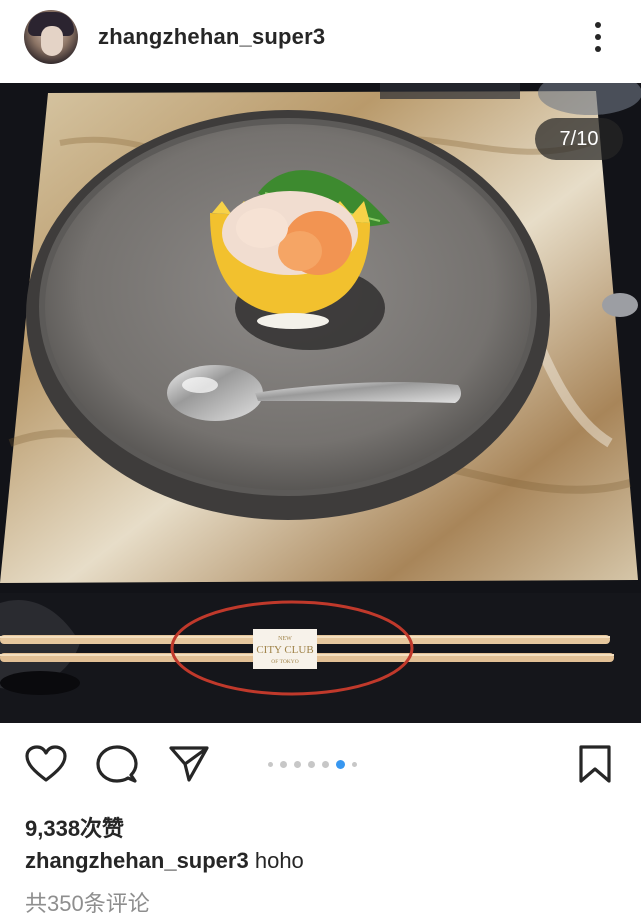 The image size is (641, 920). What do you see at coordinates (117, 765) in the screenshot?
I see `comment-icon` at bounding box center [117, 765].